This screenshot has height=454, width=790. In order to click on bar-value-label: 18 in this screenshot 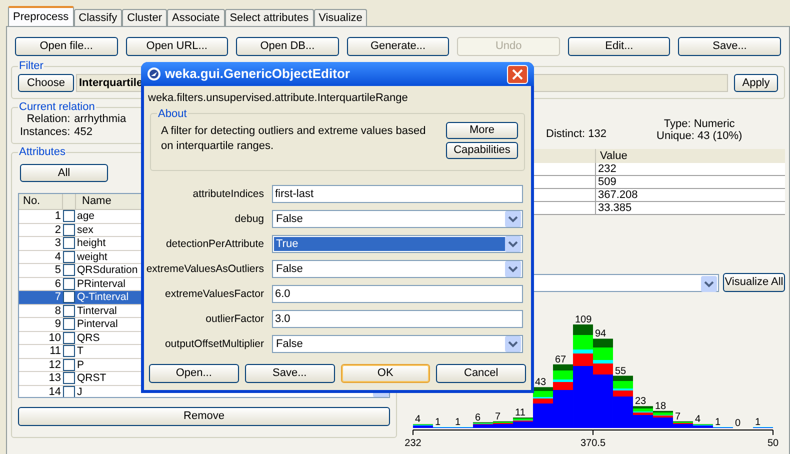, I will do `click(660, 406)`.